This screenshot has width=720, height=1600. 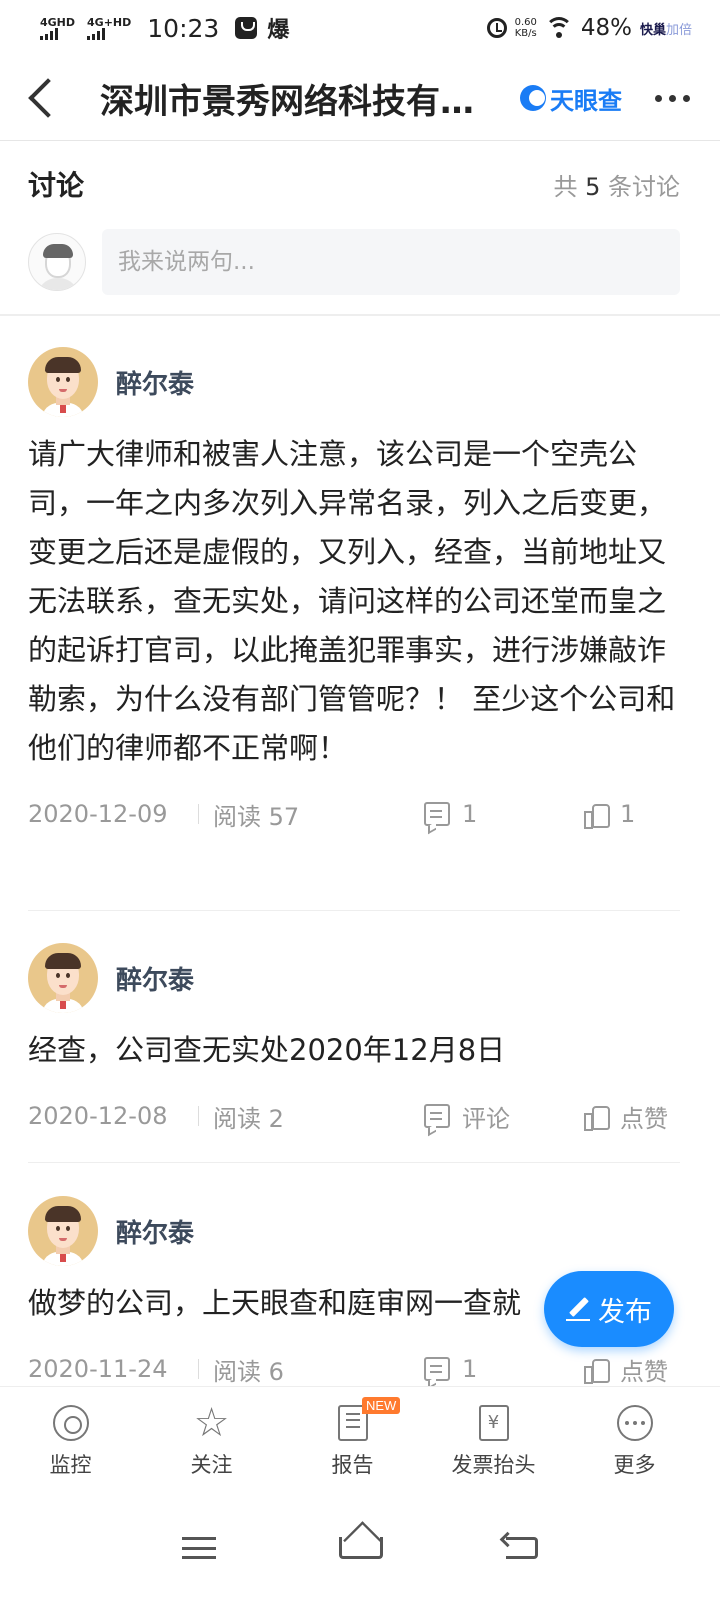 I want to click on comment-button: 评论, so click(x=467, y=1116).